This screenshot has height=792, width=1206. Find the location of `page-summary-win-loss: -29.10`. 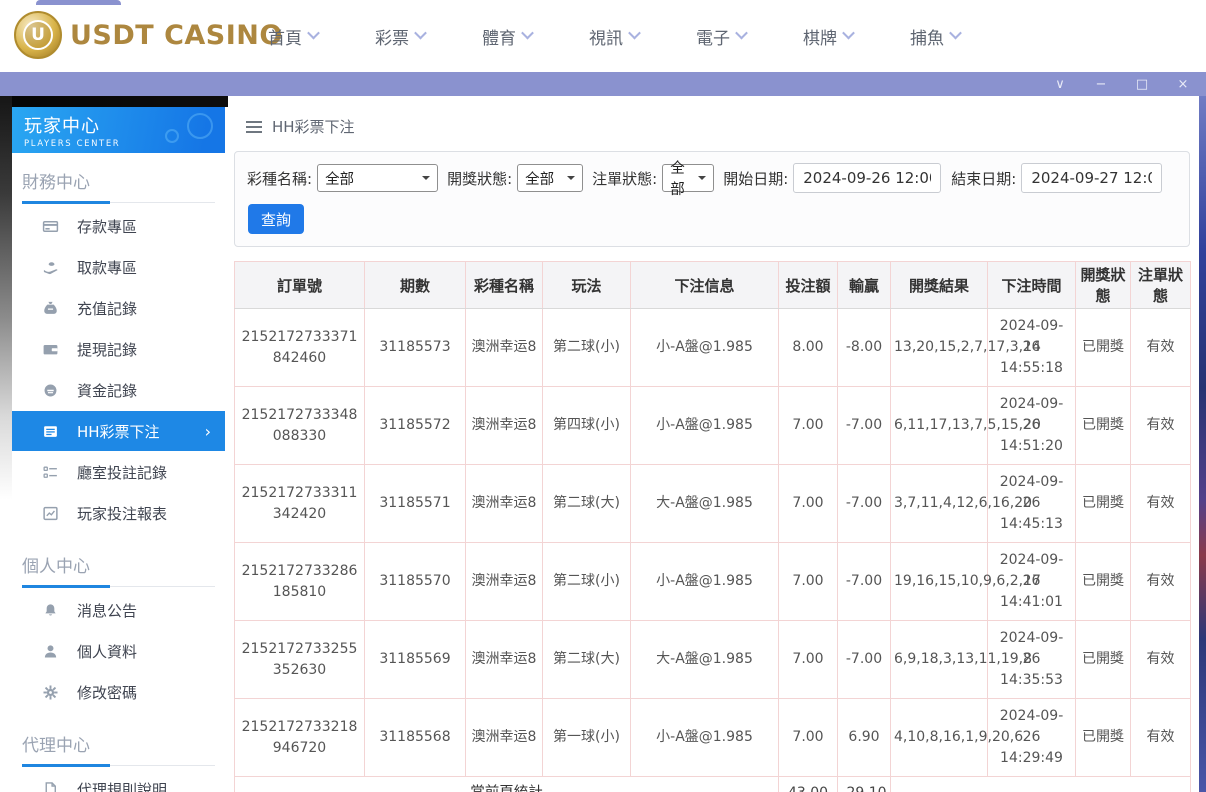

page-summary-win-loss: -29.10 is located at coordinates (864, 784).